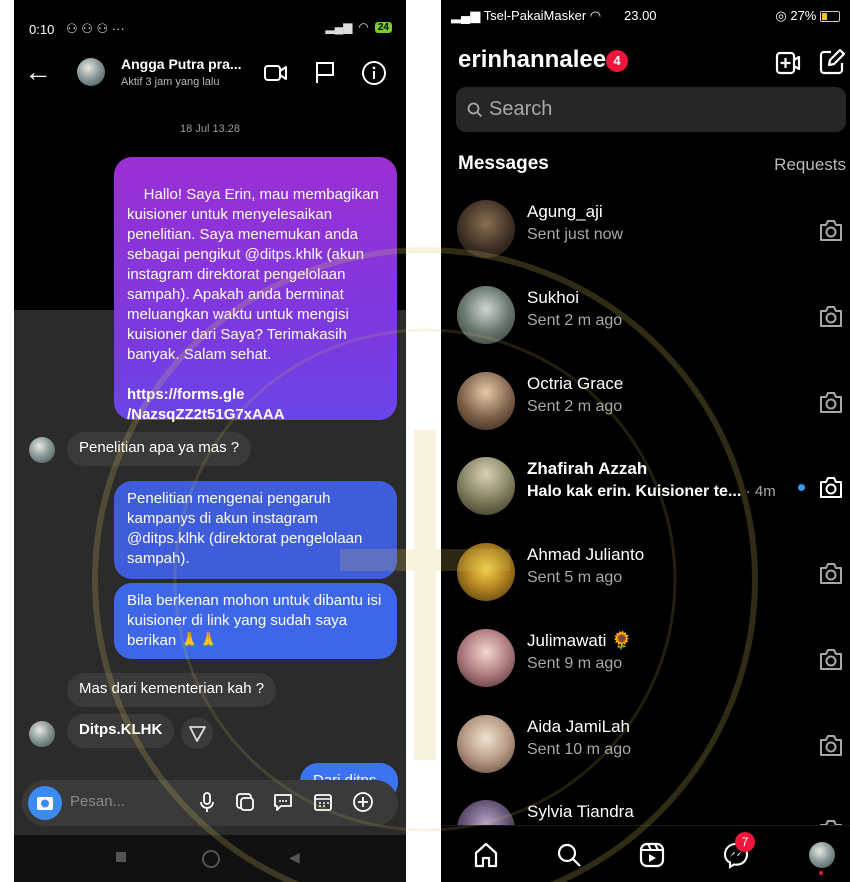 The height and width of the screenshot is (882, 850). I want to click on thread-time: · 4m, so click(760, 491).